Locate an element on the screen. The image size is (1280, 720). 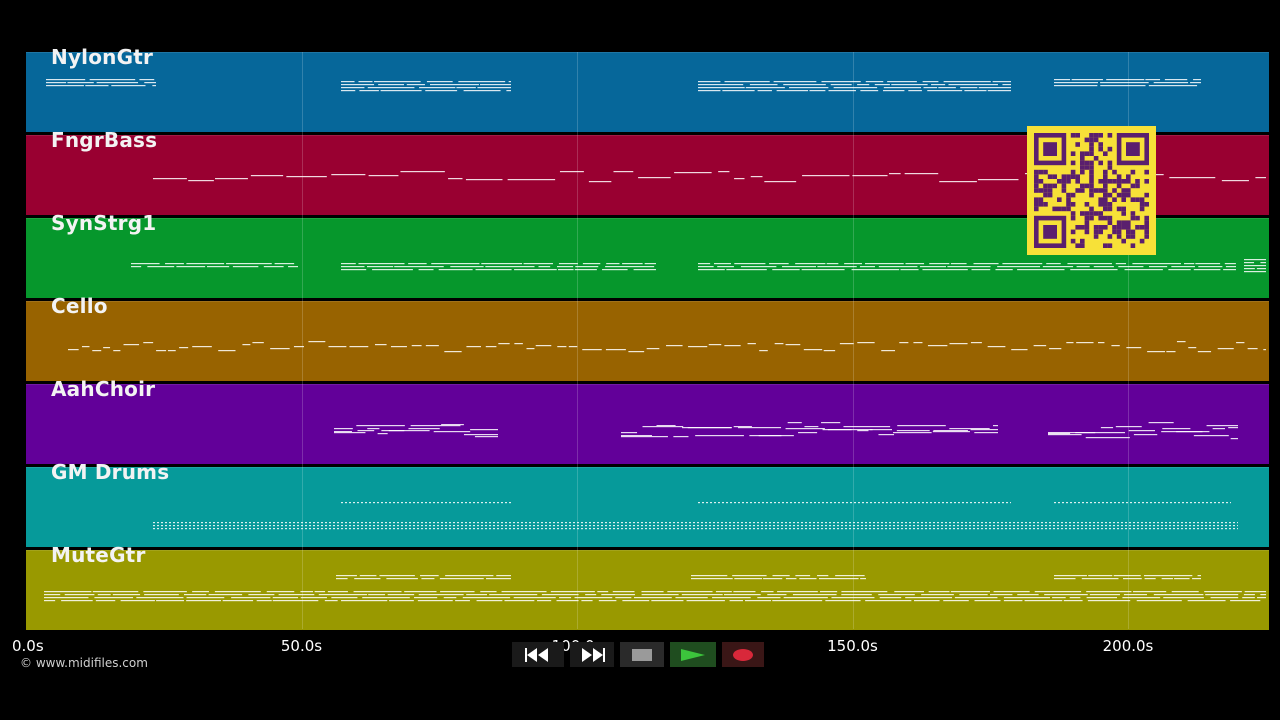
fast-forward-button is located at coordinates (592, 654).